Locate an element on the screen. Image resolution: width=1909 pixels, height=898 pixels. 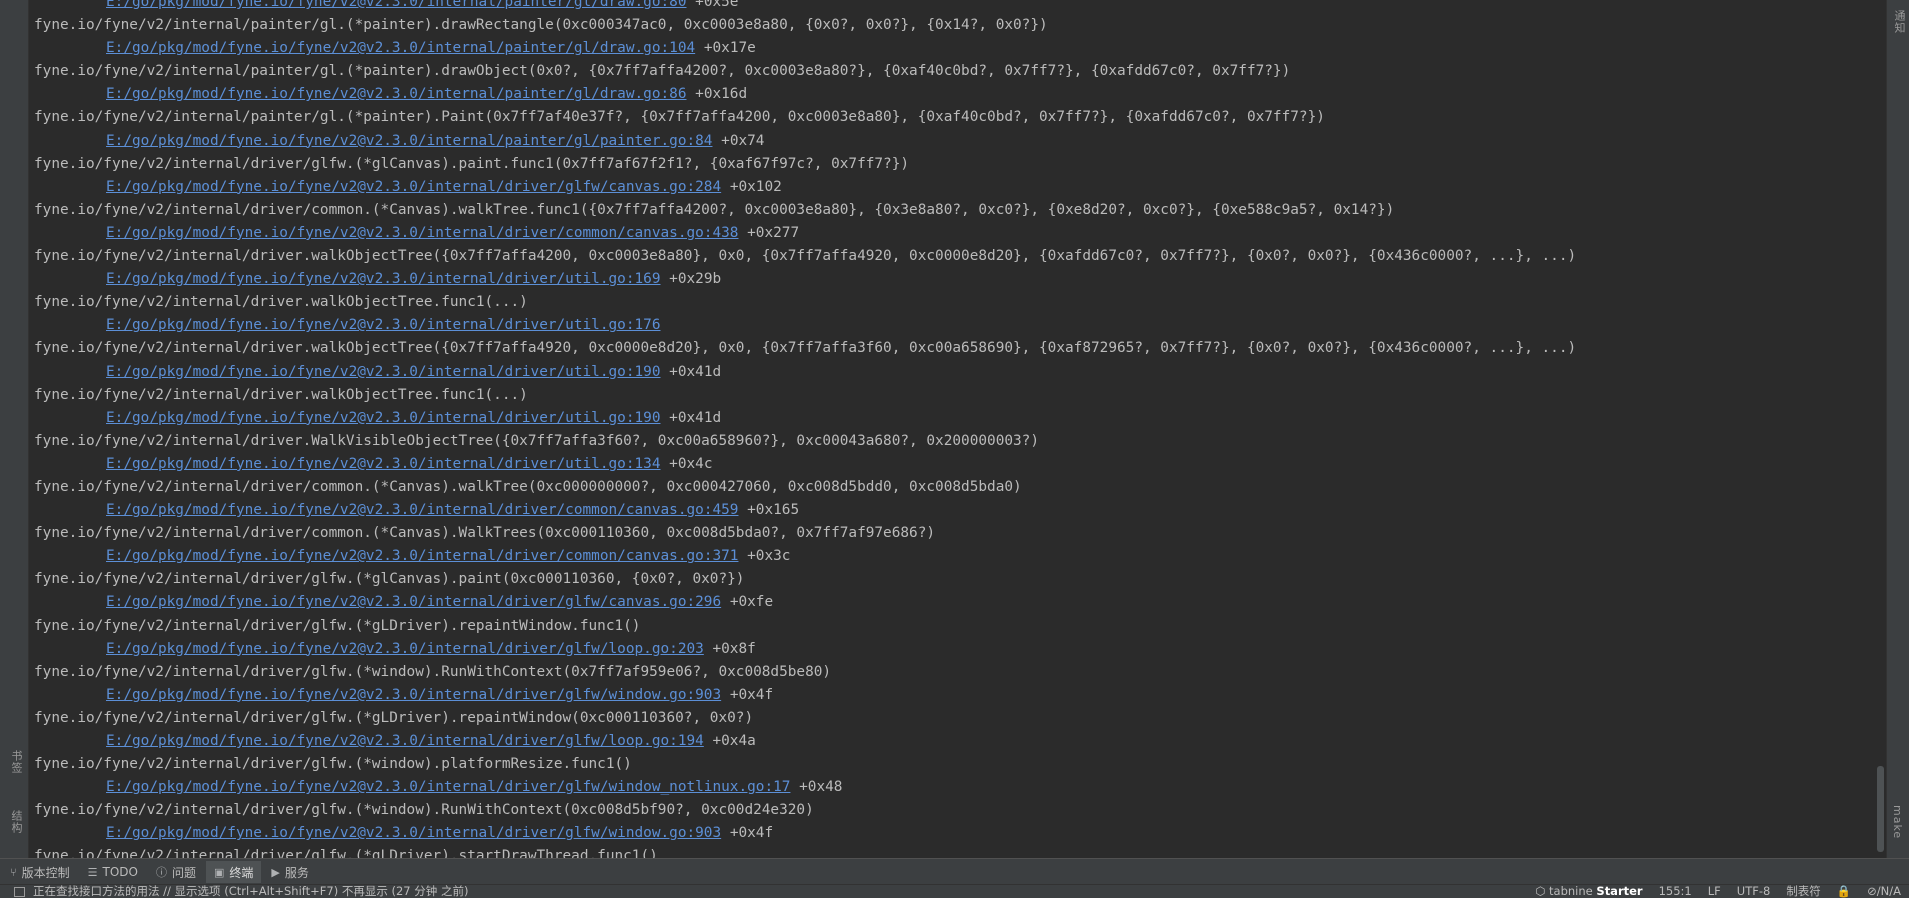
tool-tab-1: ☰ TODO is located at coordinates (113, 872).